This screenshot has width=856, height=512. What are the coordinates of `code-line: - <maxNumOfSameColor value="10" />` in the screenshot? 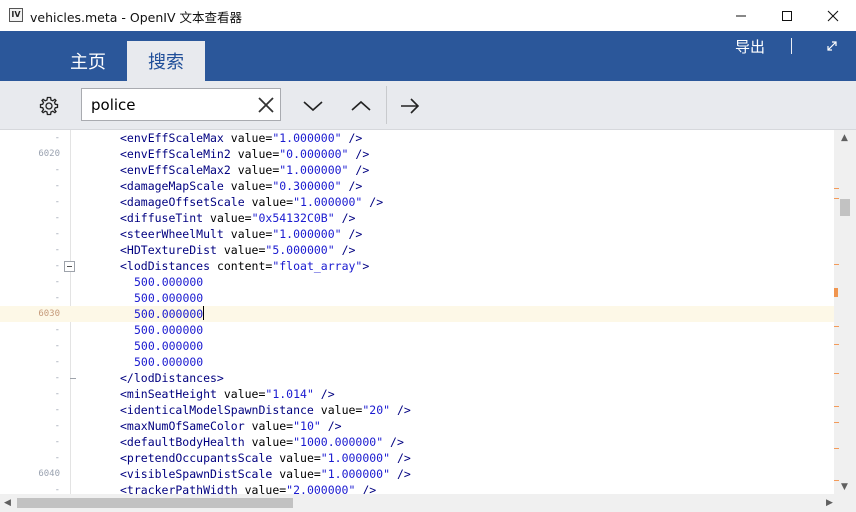 It's located at (417, 426).